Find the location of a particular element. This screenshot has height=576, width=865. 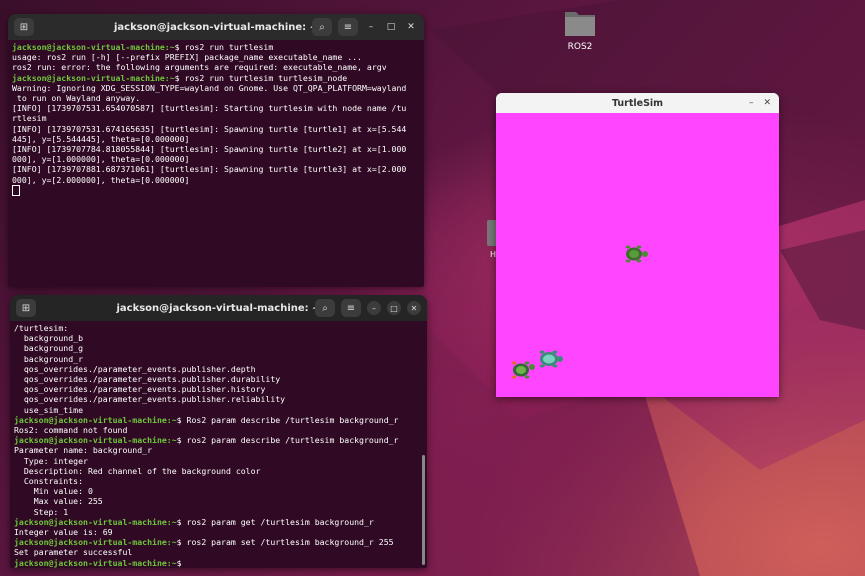

new-tab-icon: ⊞ is located at coordinates (26, 308).